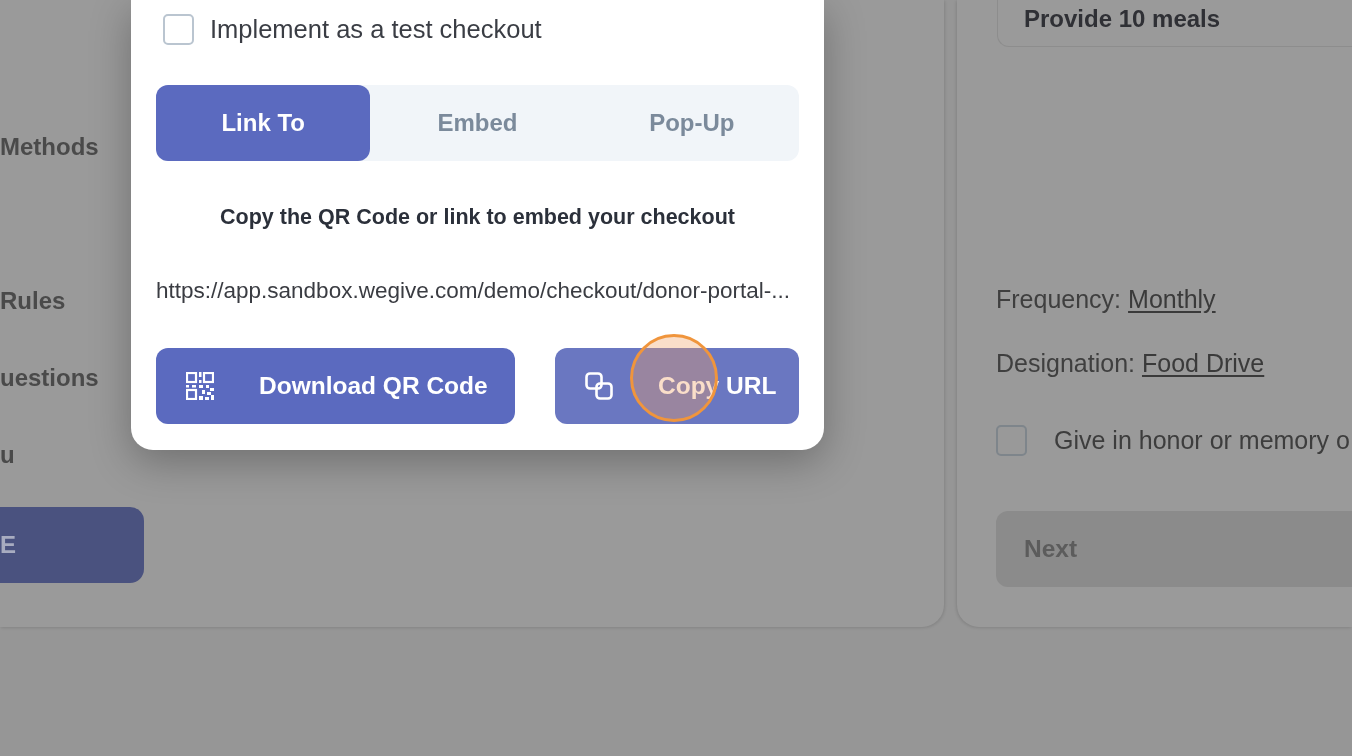  I want to click on copy-icon, so click(599, 386).